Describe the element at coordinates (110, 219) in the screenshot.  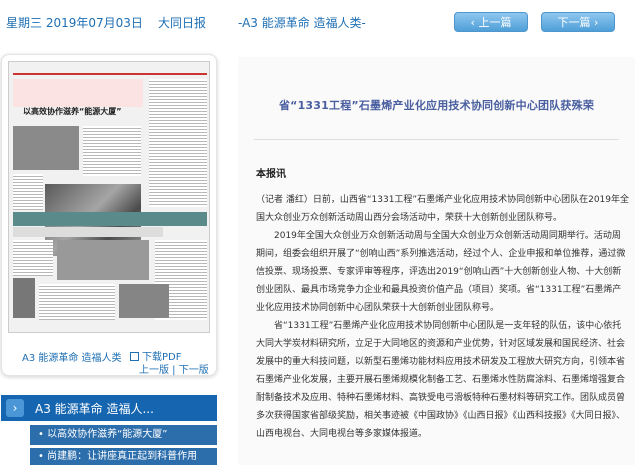
I see `thumbnail-section-band` at that location.